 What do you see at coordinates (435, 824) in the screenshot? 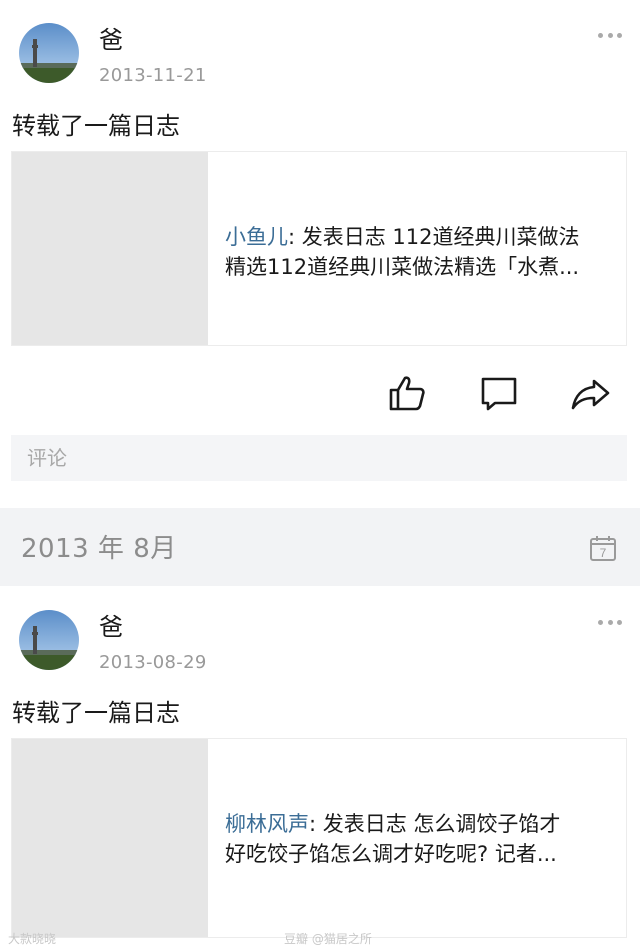
I see `article-title-line1: : 发表日志 怎么调饺子馅才` at bounding box center [435, 824].